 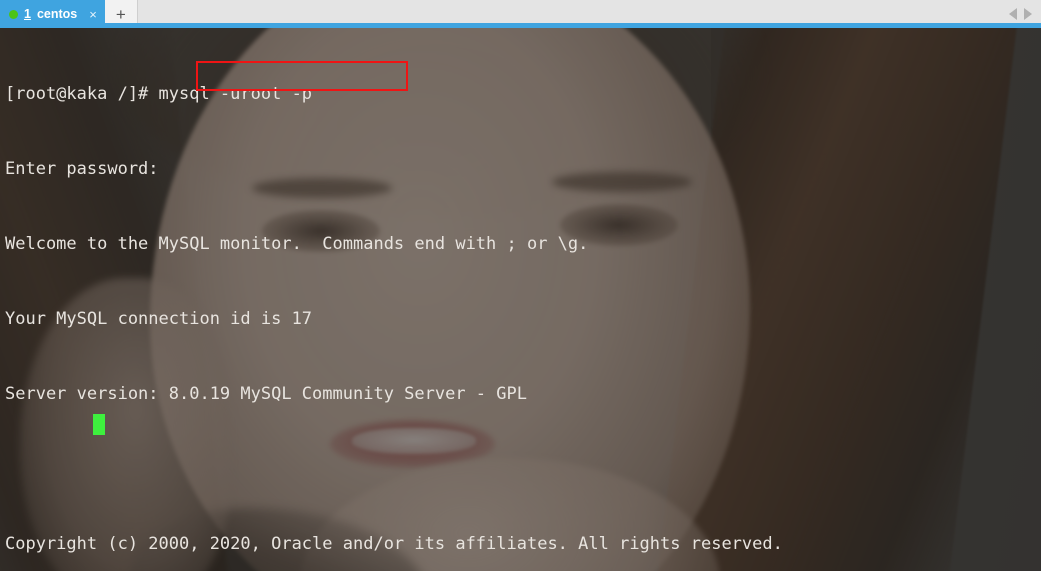 I want to click on tab-status-dot, so click(x=13, y=14).